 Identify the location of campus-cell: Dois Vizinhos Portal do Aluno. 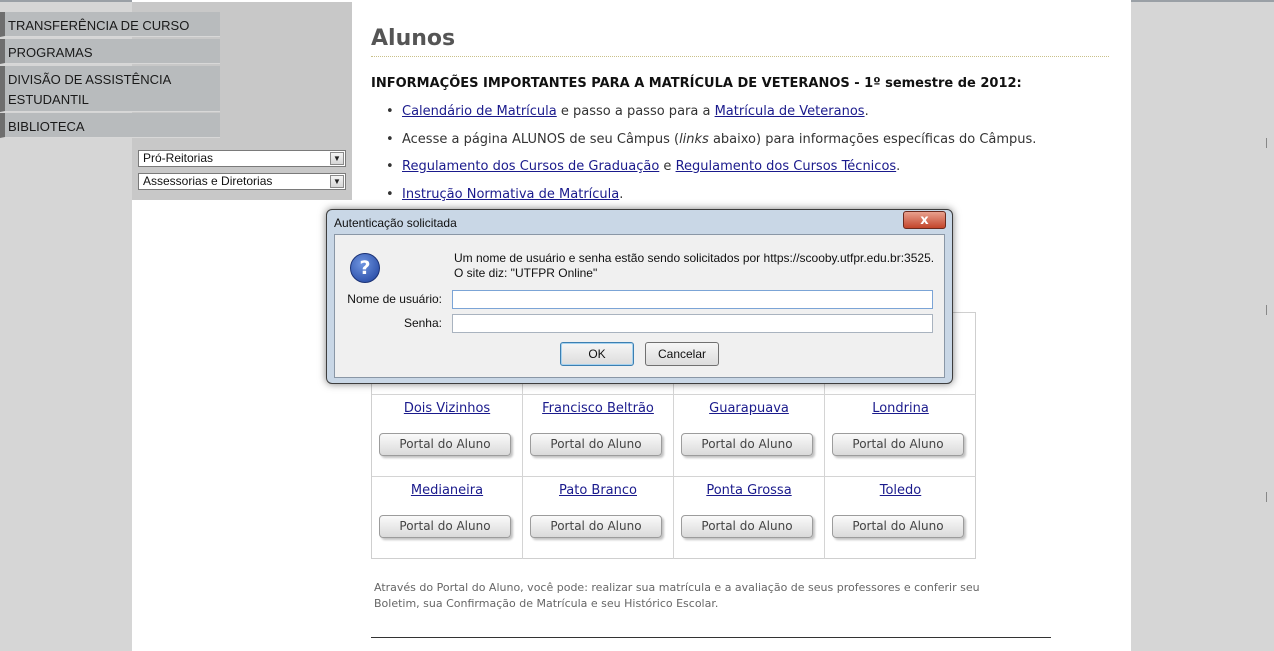
(447, 436).